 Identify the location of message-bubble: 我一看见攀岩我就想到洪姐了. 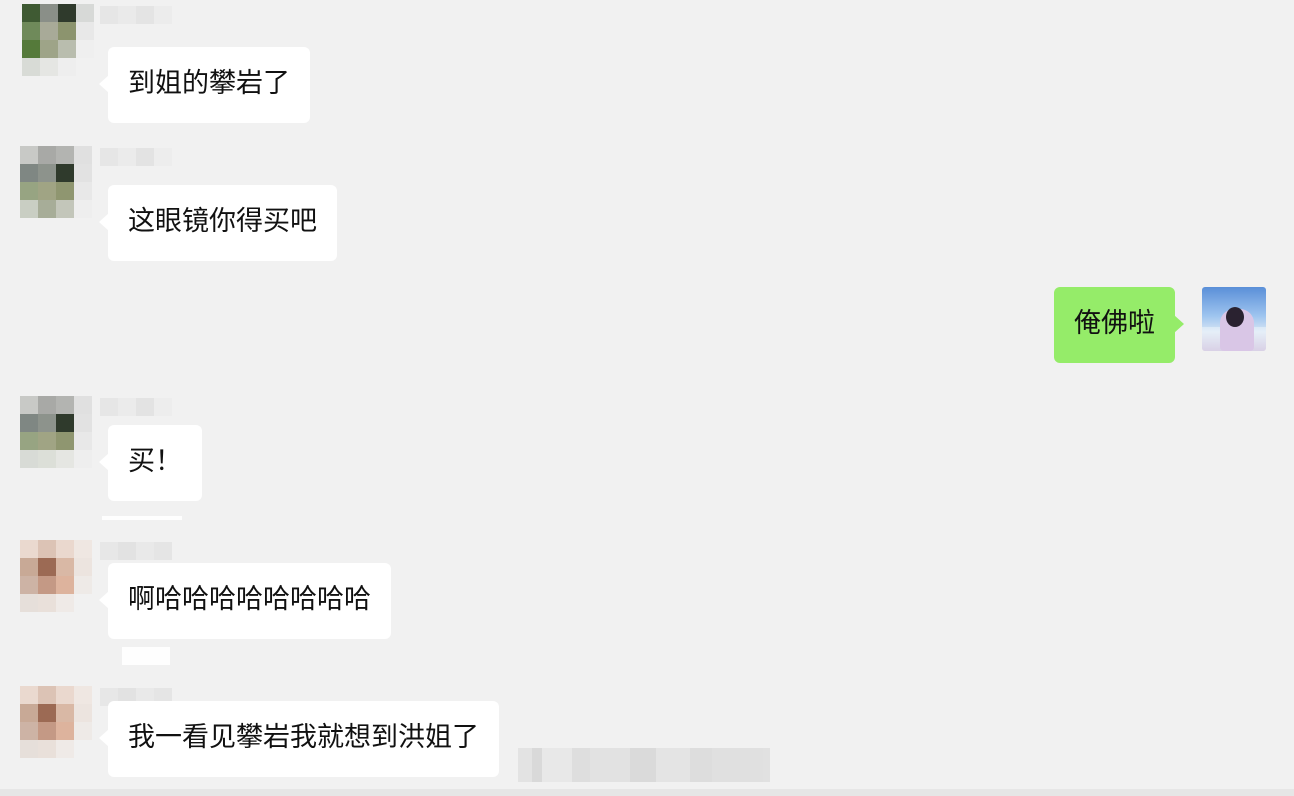
(299, 739).